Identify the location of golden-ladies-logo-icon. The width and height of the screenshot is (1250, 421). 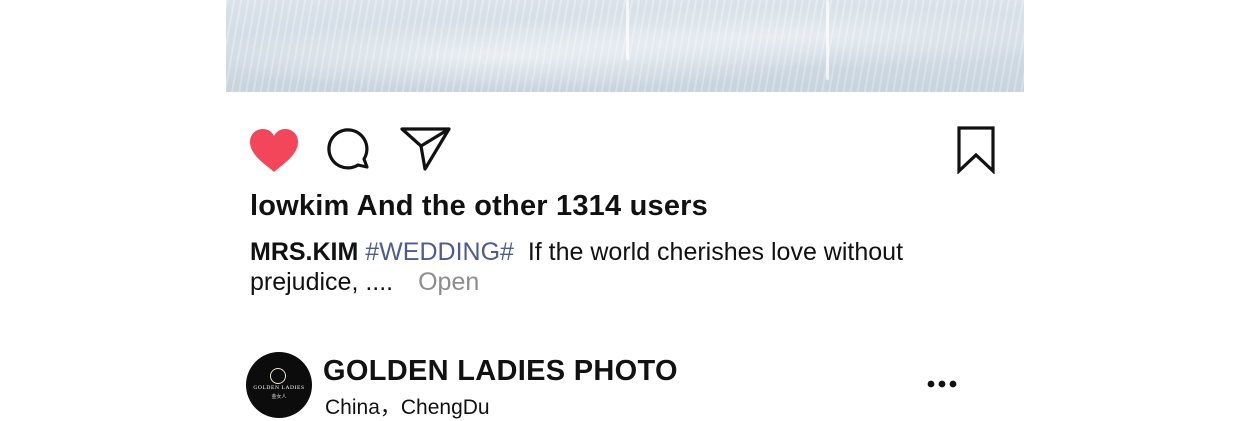
(278, 376).